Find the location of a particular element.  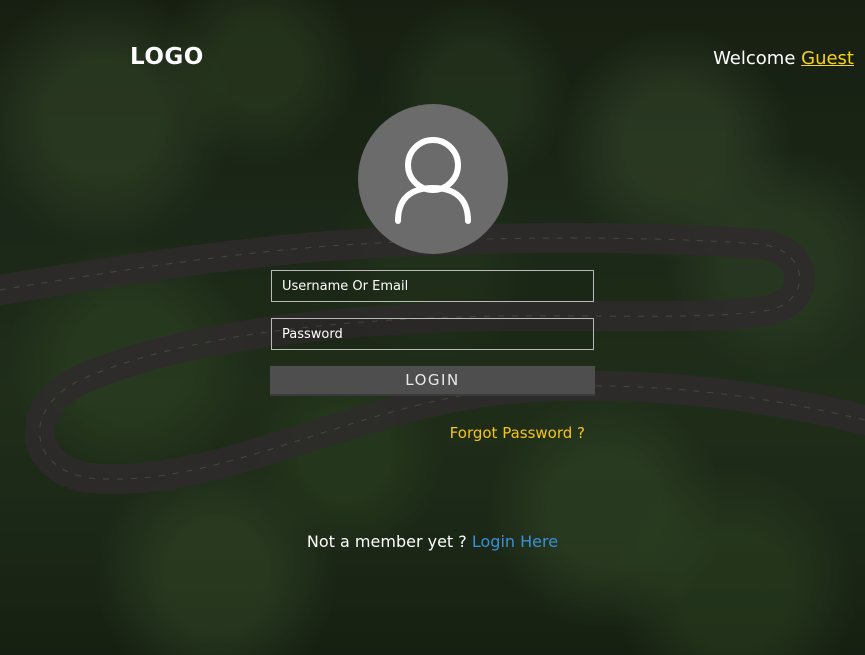

username-input is located at coordinates (432, 286).